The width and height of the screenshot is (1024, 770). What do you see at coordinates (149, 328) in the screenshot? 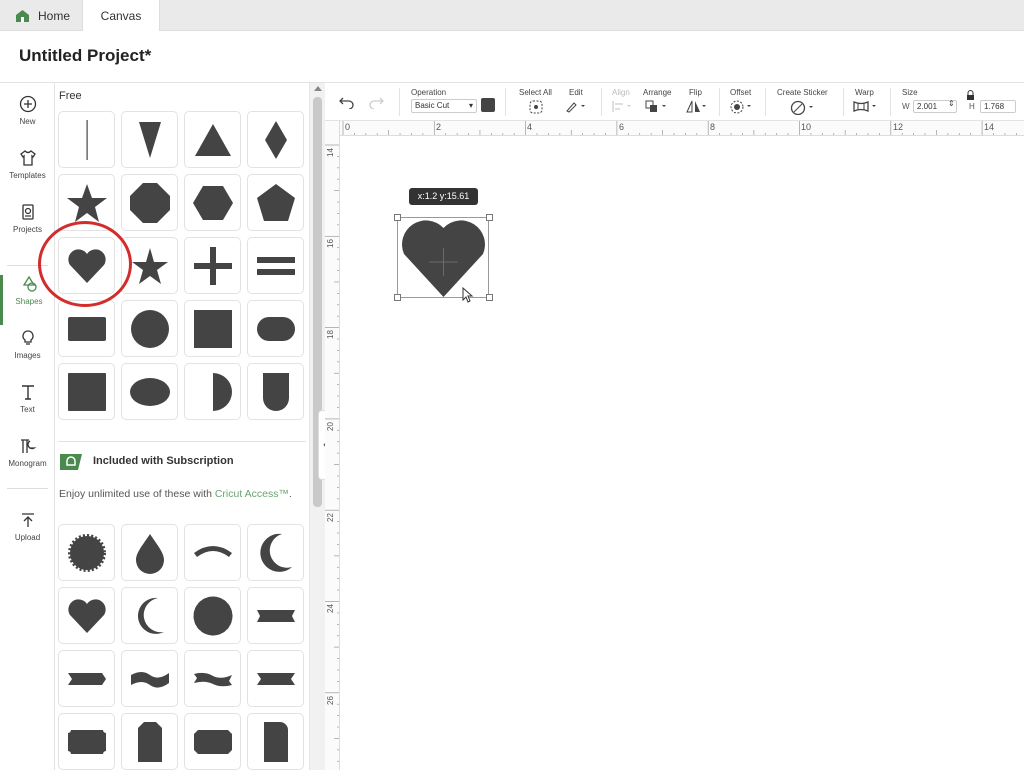
I see `shape-tile-circle` at bounding box center [149, 328].